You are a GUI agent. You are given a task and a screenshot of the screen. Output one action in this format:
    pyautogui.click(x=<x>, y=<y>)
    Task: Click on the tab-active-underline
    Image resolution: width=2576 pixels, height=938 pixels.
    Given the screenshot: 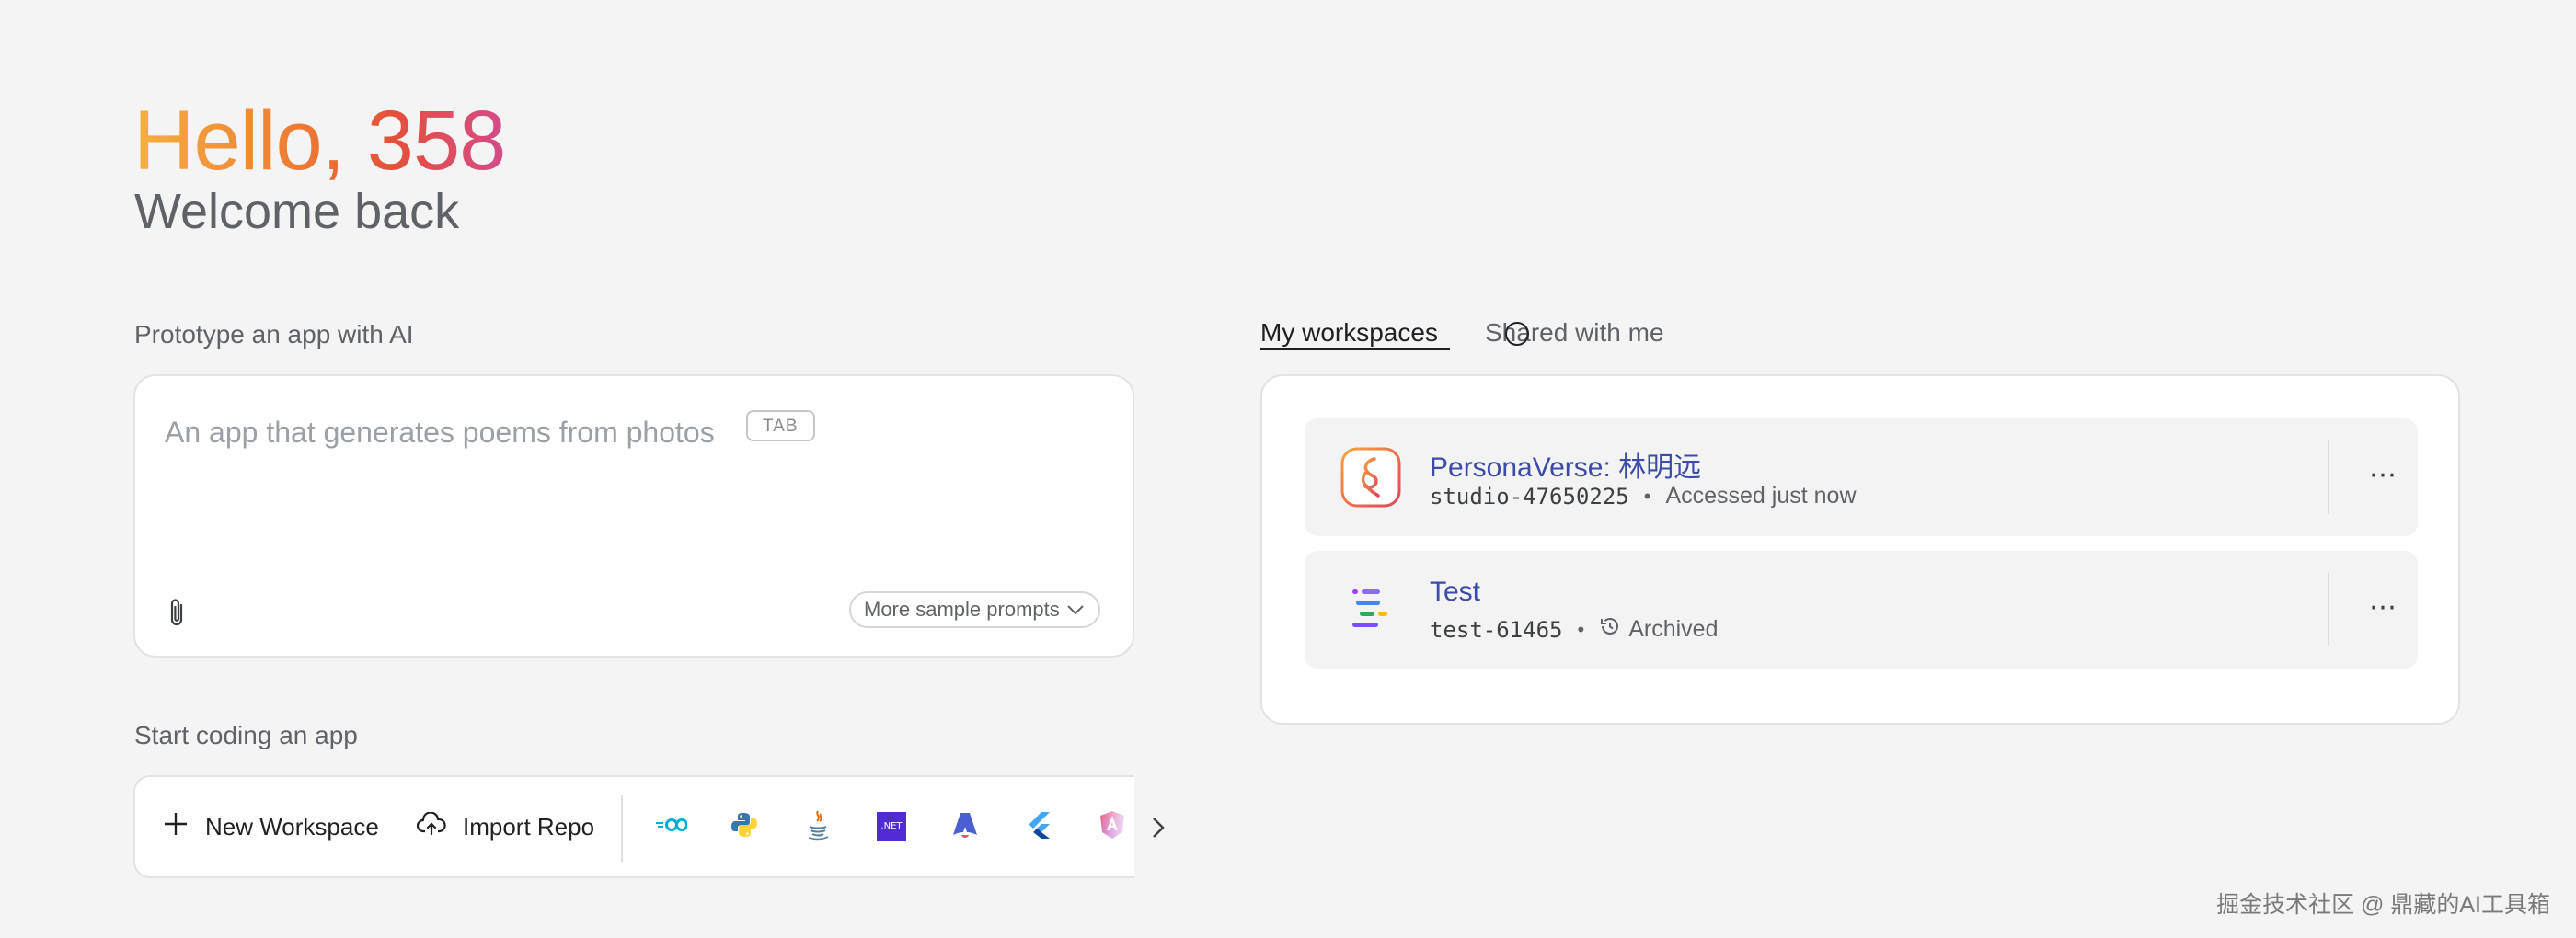 What is the action you would take?
    pyautogui.click(x=1355, y=349)
    